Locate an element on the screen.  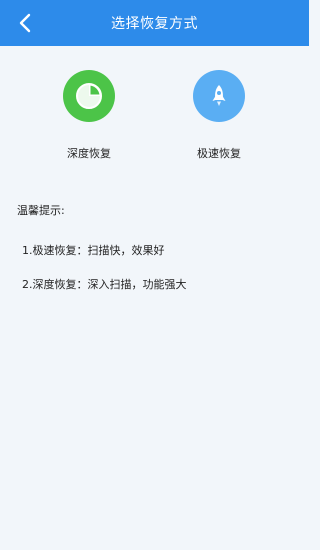
top-bar: 选择恢复方式 is located at coordinates (154, 23).